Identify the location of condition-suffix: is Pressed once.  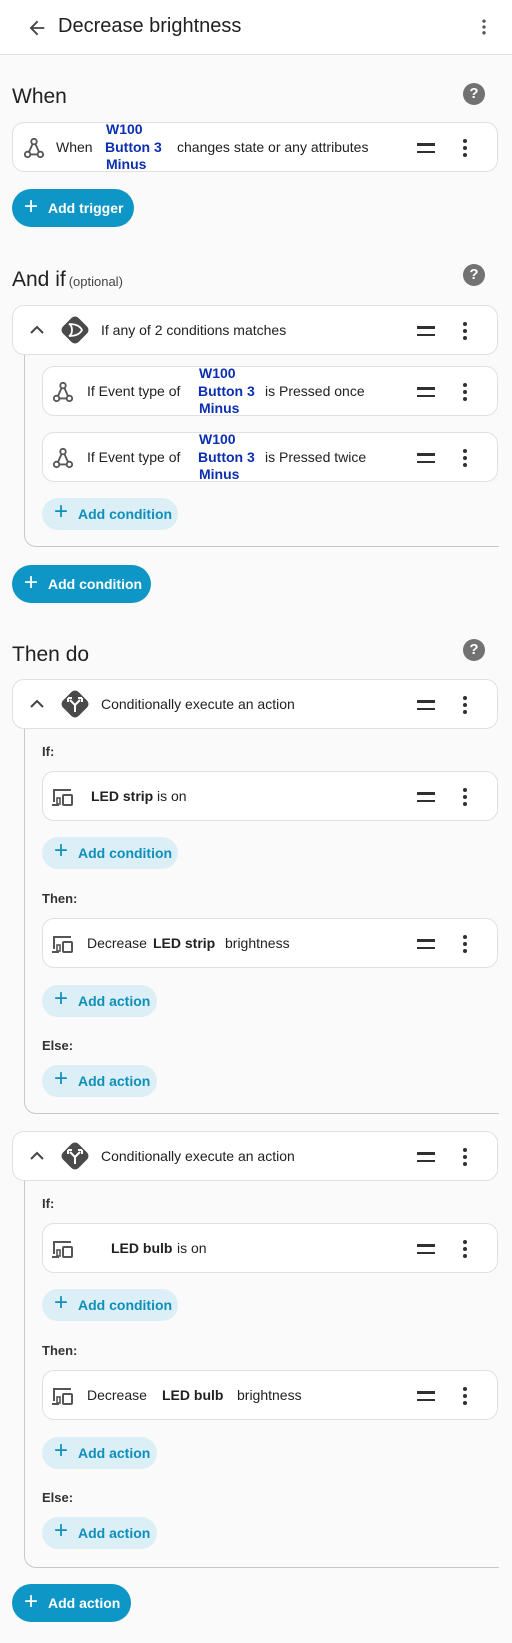
(315, 391).